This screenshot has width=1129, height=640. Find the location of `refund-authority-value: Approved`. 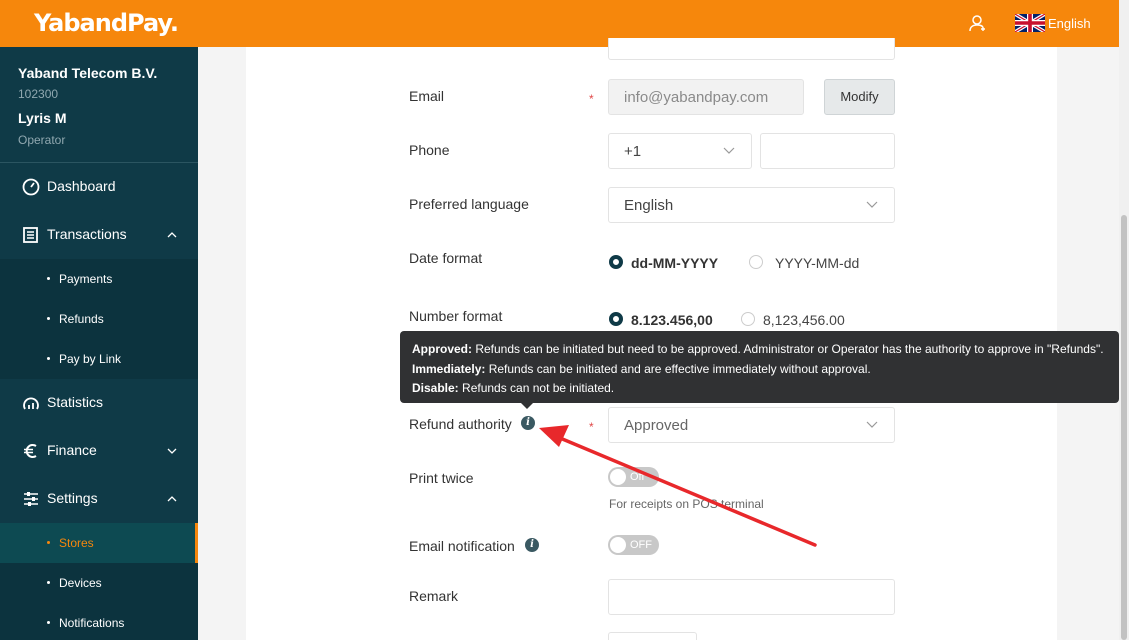

refund-authority-value: Approved is located at coordinates (656, 425).